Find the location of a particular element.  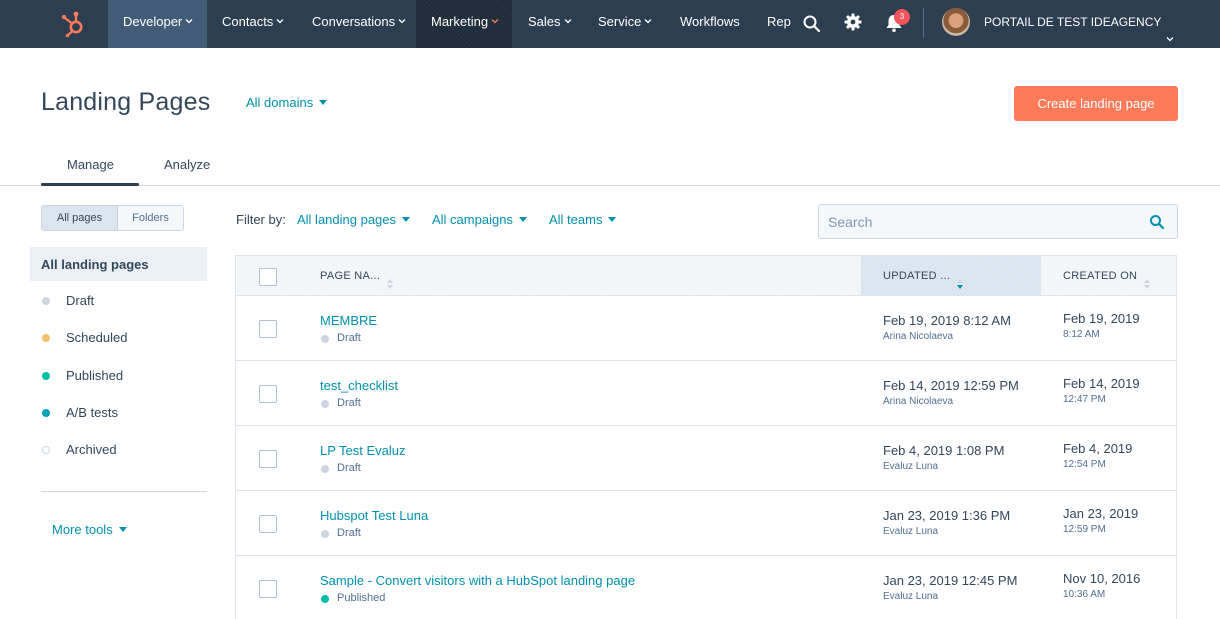

landing-pages-filter: All landing pages is located at coordinates (354, 219).